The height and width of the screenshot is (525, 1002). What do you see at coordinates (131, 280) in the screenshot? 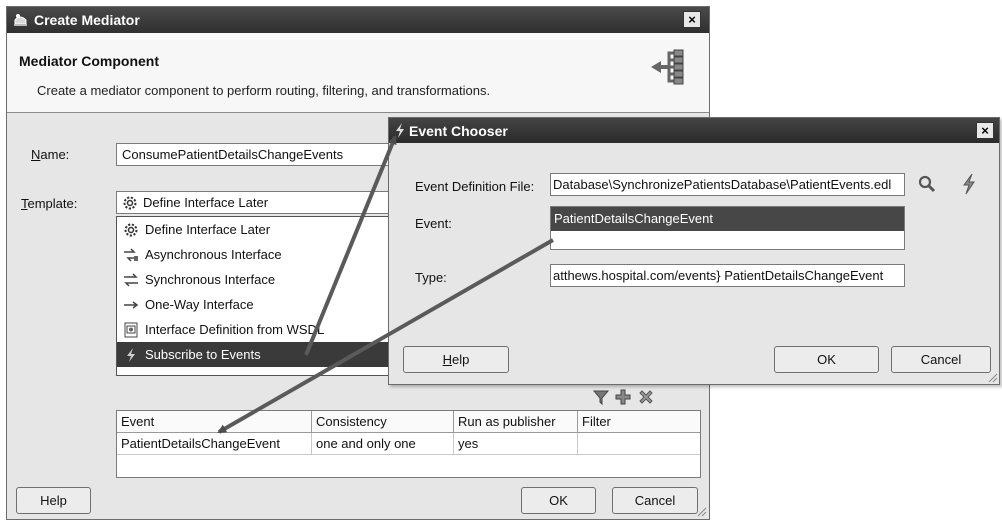
I see `sync-interface-icon` at bounding box center [131, 280].